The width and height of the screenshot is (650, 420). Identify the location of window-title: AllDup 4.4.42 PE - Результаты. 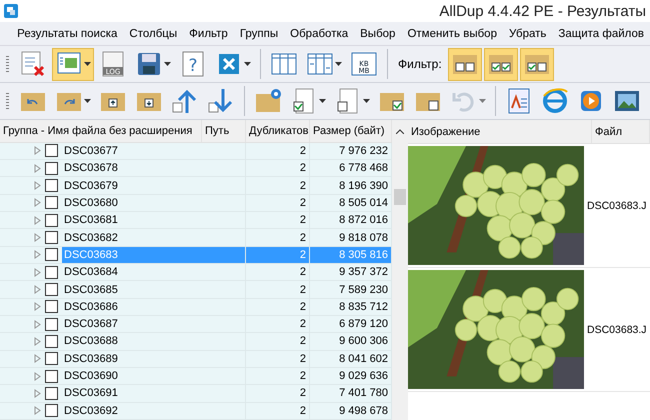
(542, 11).